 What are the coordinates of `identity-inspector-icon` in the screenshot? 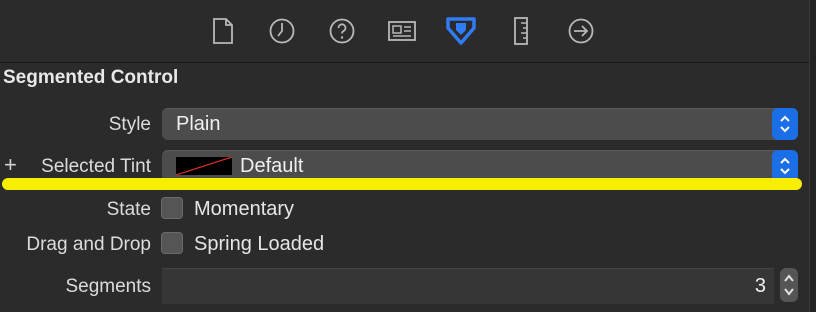 It's located at (402, 31).